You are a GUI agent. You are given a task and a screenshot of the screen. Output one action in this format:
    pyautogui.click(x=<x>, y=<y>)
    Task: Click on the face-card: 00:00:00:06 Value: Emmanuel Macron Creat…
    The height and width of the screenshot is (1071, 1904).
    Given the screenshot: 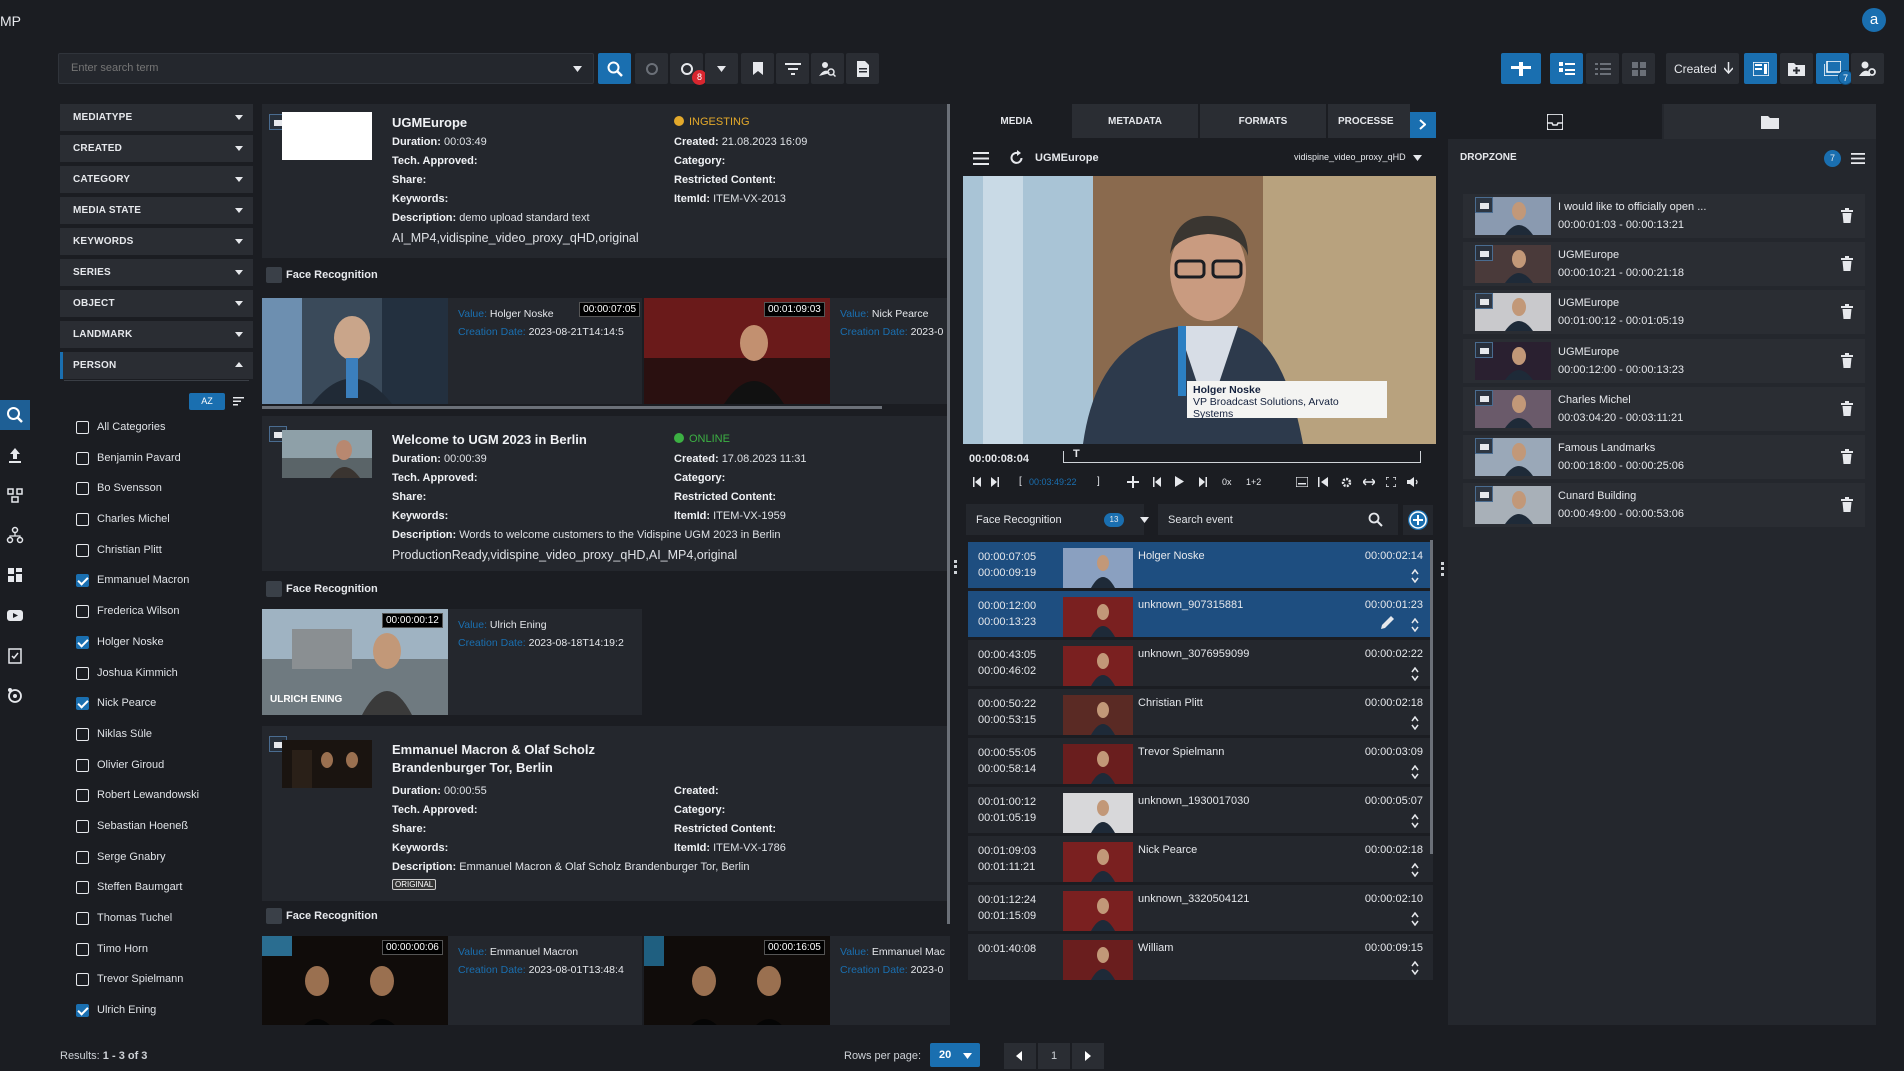 What is the action you would take?
    pyautogui.click(x=452, y=980)
    